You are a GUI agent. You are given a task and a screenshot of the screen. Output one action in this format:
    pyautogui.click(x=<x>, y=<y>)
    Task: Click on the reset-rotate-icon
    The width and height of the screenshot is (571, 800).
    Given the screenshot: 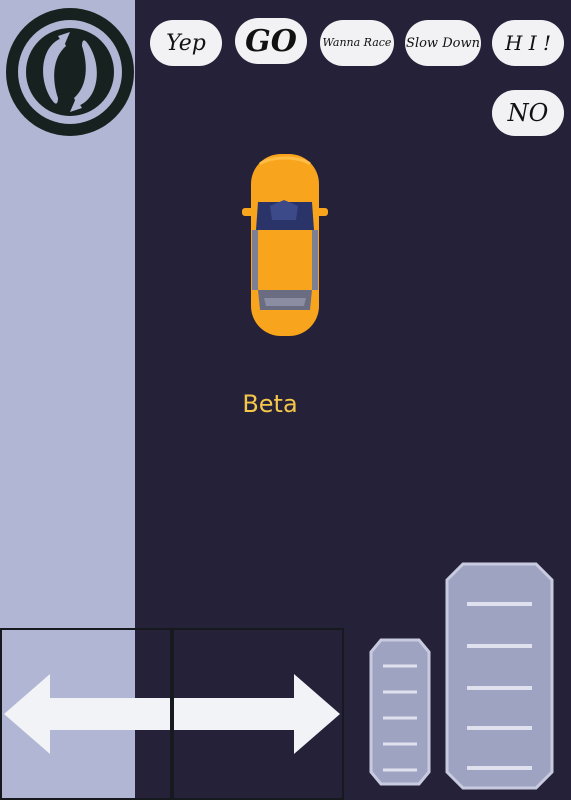 What is the action you would take?
    pyautogui.click(x=70, y=72)
    